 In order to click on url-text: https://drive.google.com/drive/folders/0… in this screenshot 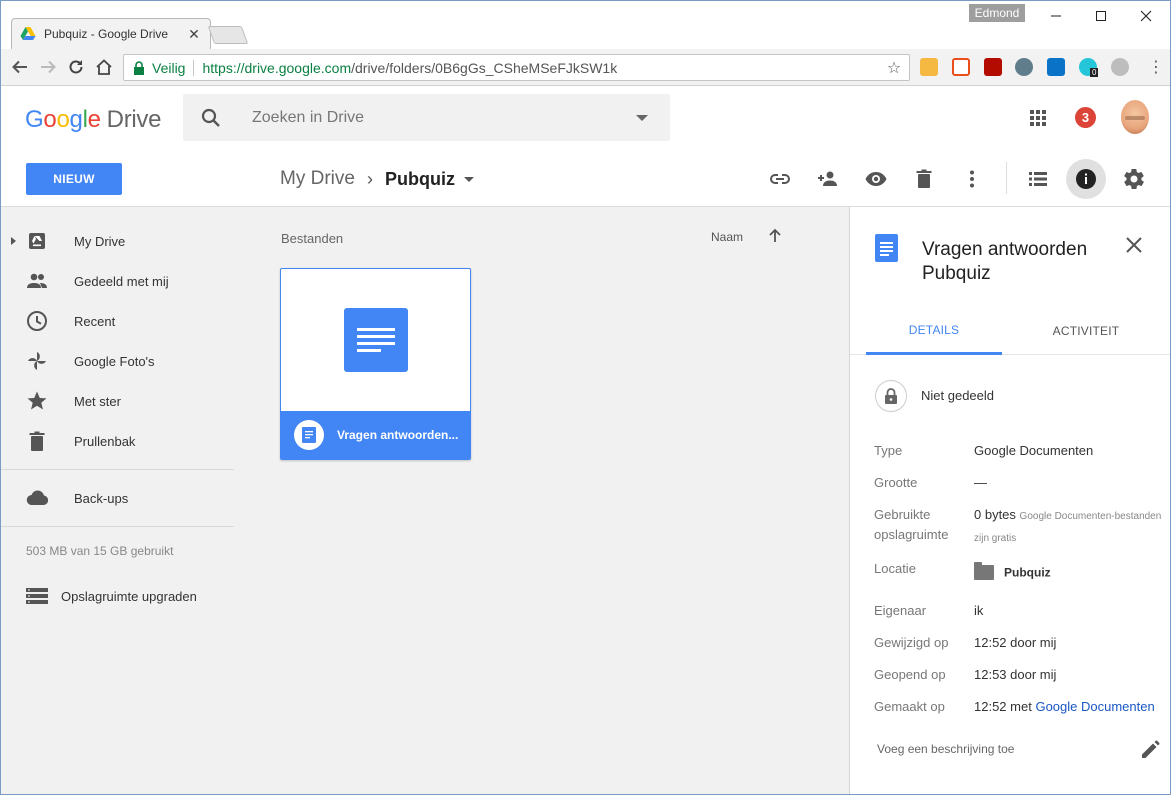, I will do `click(542, 68)`.